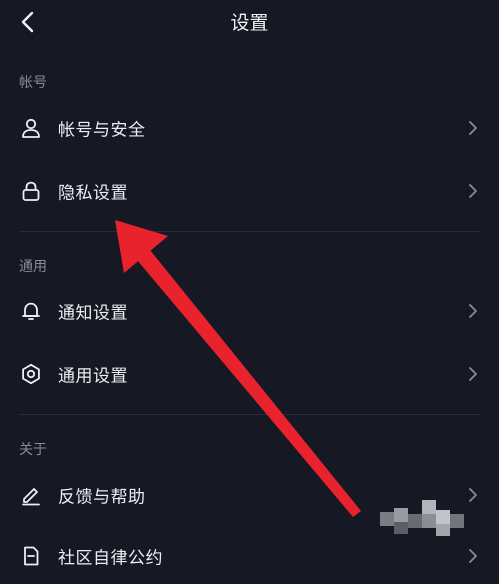  Describe the element at coordinates (110, 558) in the screenshot. I see `settings-item-label: 社区自律公约` at that location.